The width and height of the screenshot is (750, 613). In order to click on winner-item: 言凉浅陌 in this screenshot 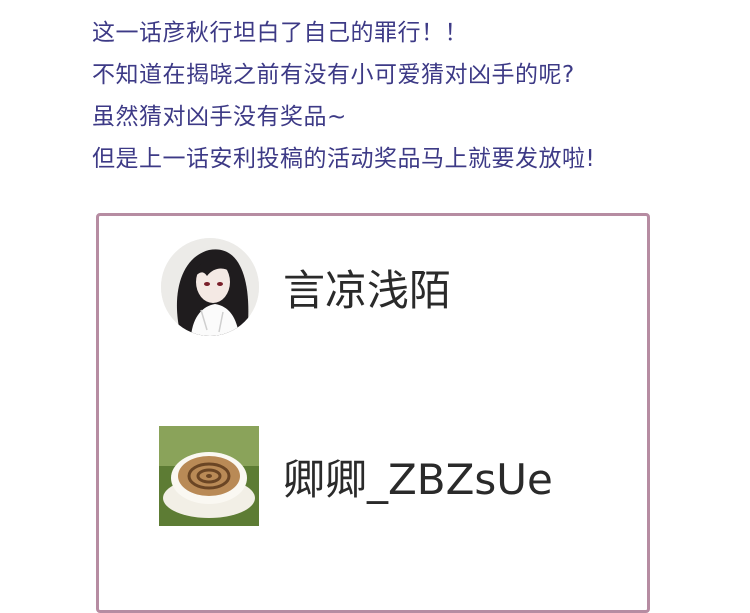, I will do `click(306, 287)`.